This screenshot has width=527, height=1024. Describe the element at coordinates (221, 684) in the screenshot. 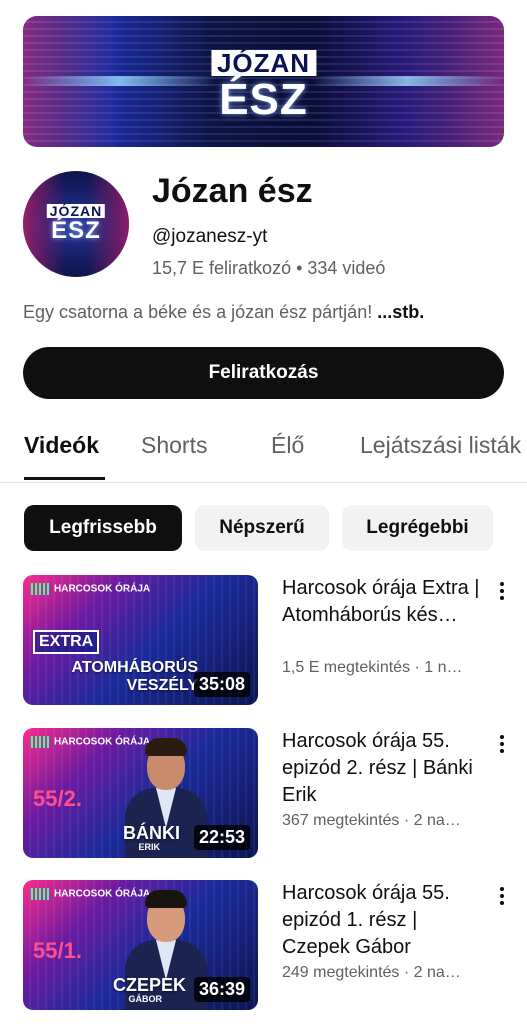

I see `video-duration: 35:08` at that location.